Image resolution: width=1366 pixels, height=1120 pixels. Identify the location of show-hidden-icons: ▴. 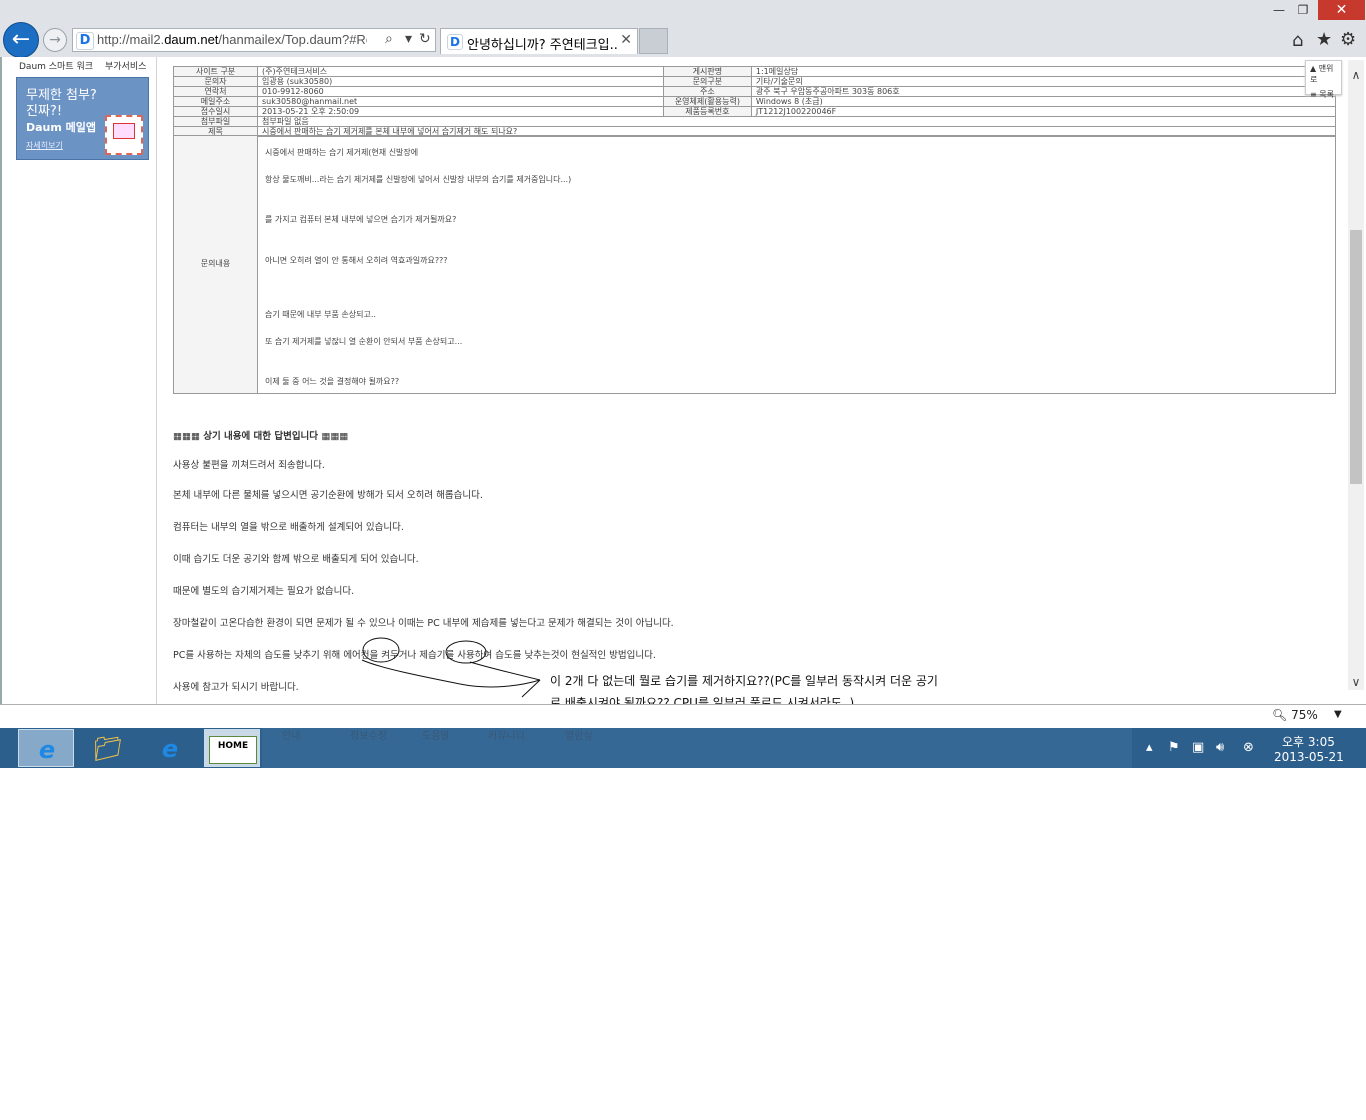
(1149, 747).